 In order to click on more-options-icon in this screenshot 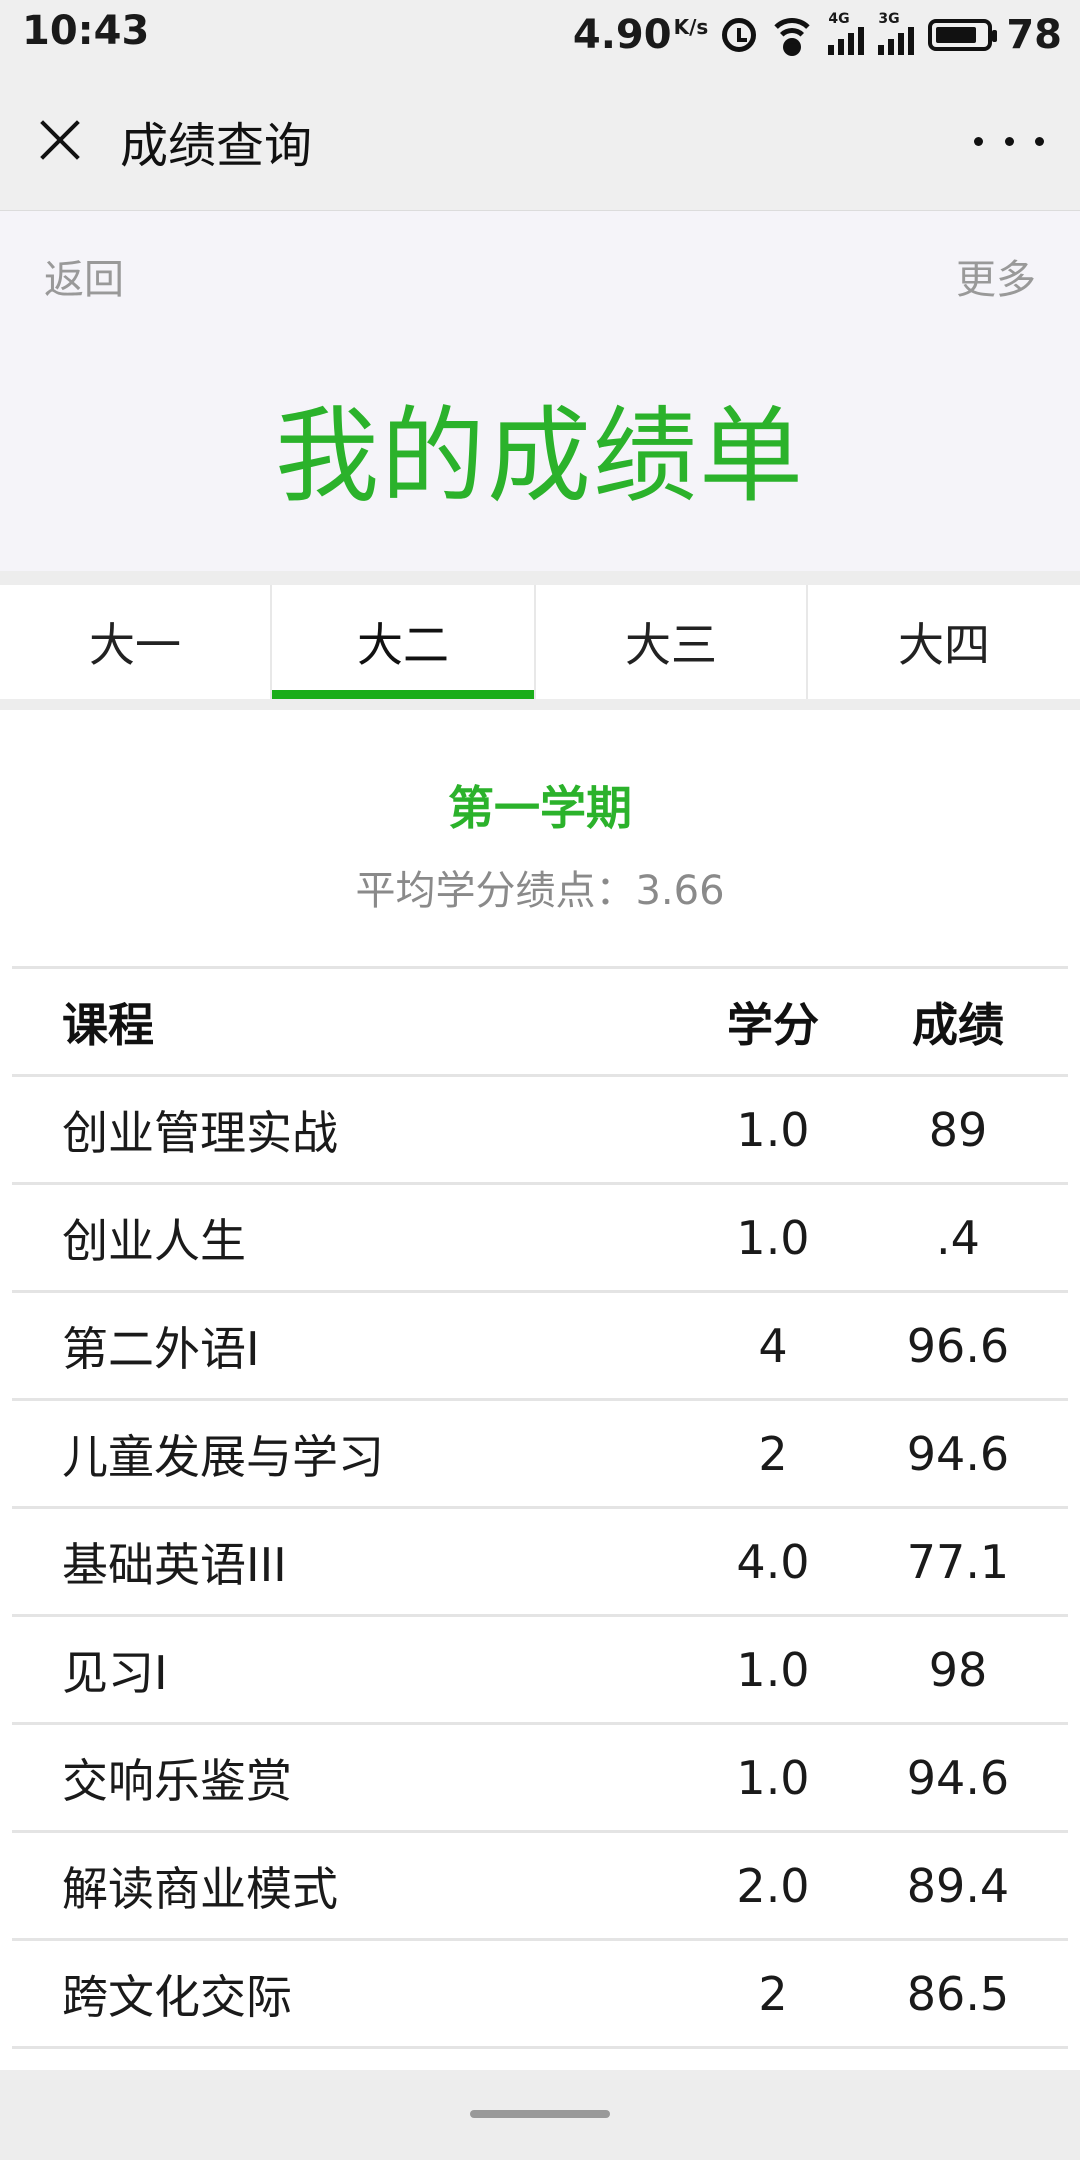, I will do `click(1009, 141)`.